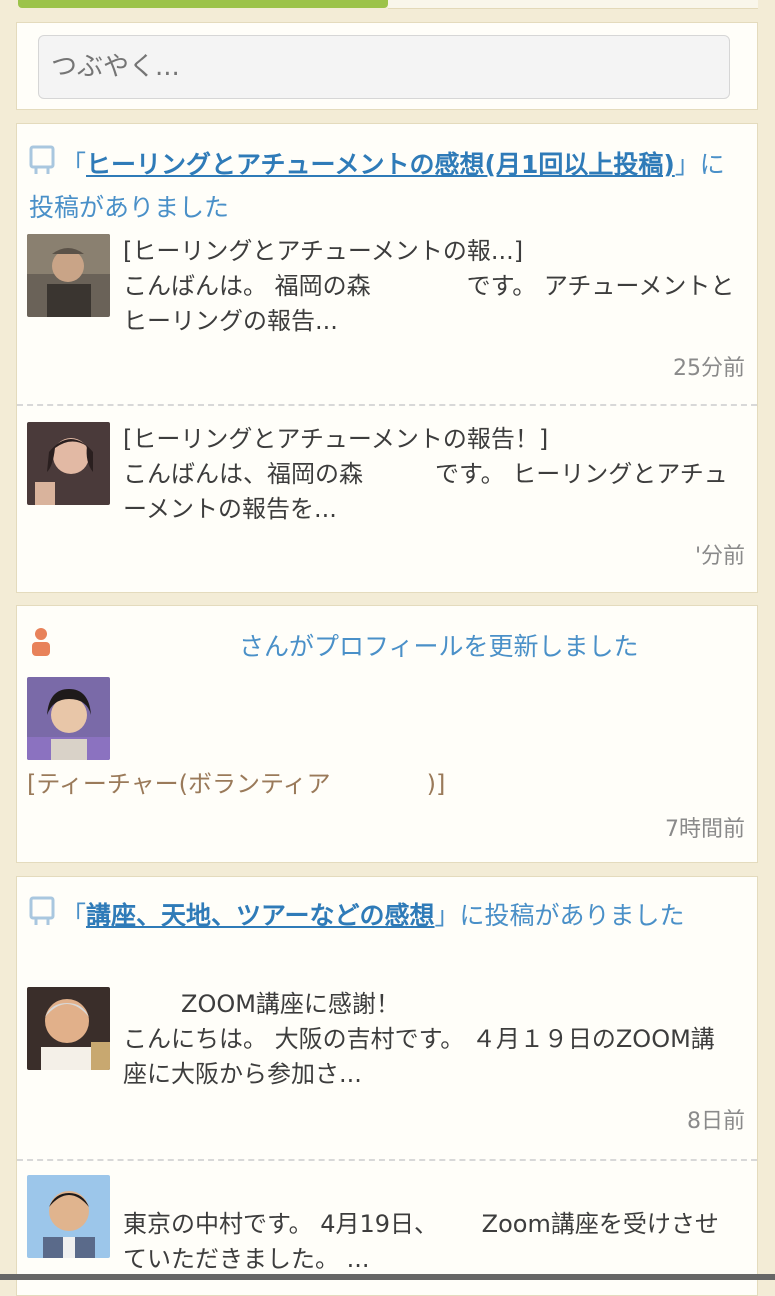 The image size is (775, 1296). I want to click on timestamp: 8日前, so click(716, 1121).